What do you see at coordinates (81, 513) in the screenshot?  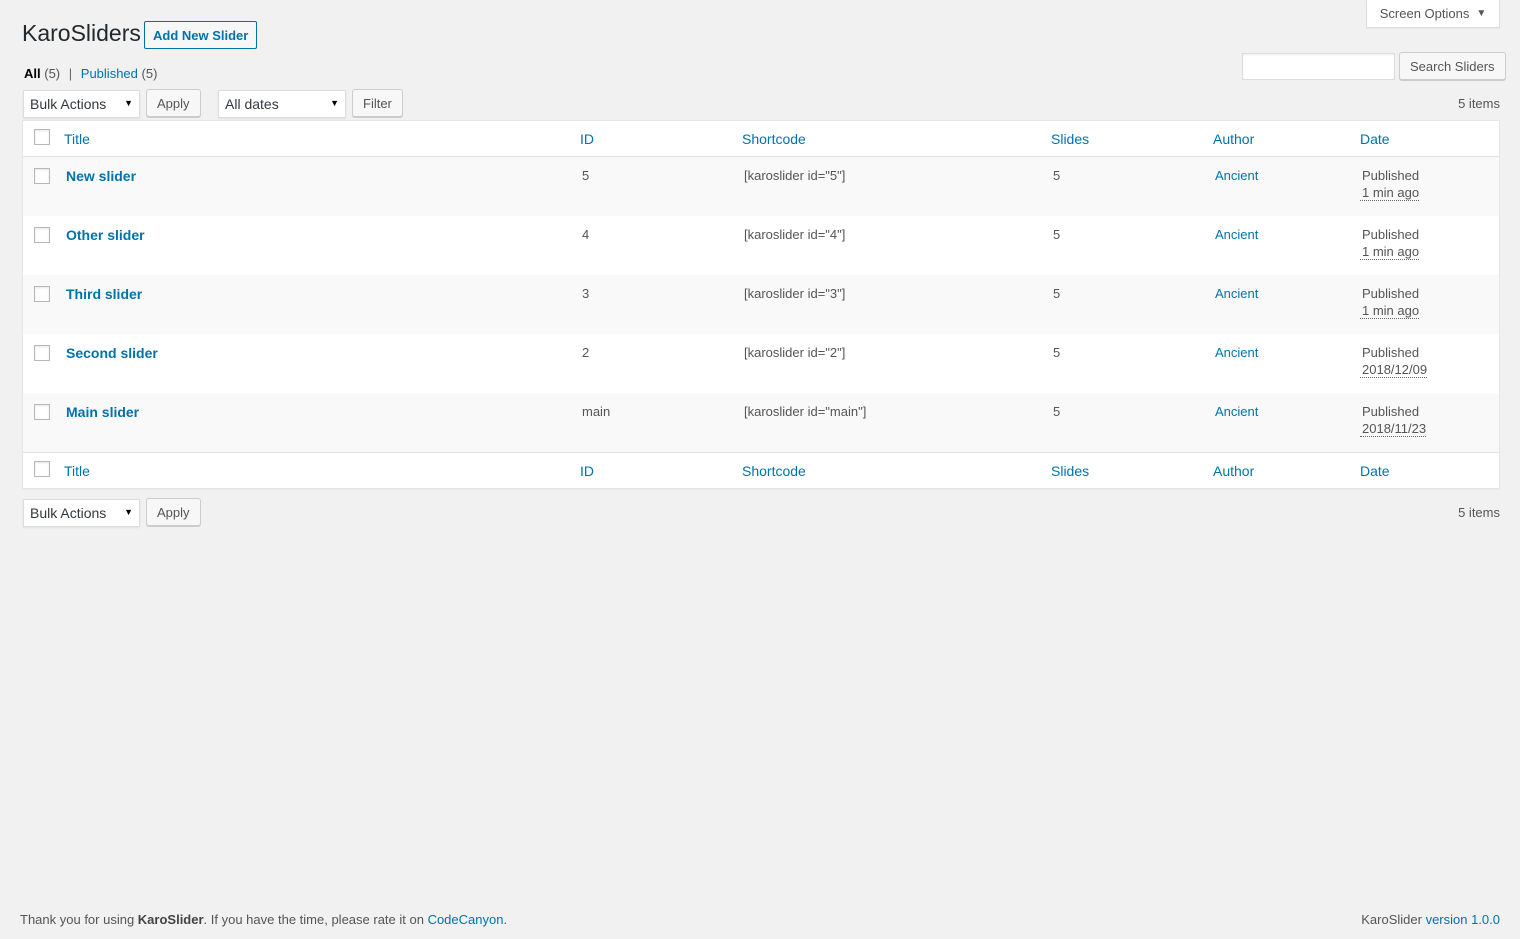 I see `bulk-actions-select-bottom: Bulk Actions ▼` at bounding box center [81, 513].